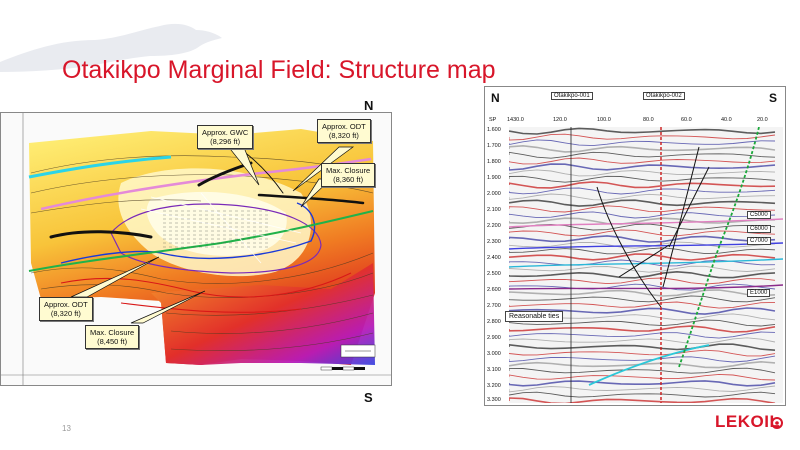 This screenshot has height=450, width=800. Describe the element at coordinates (648, 120) in the screenshot. I see `sp-tick: 80.0` at that location.